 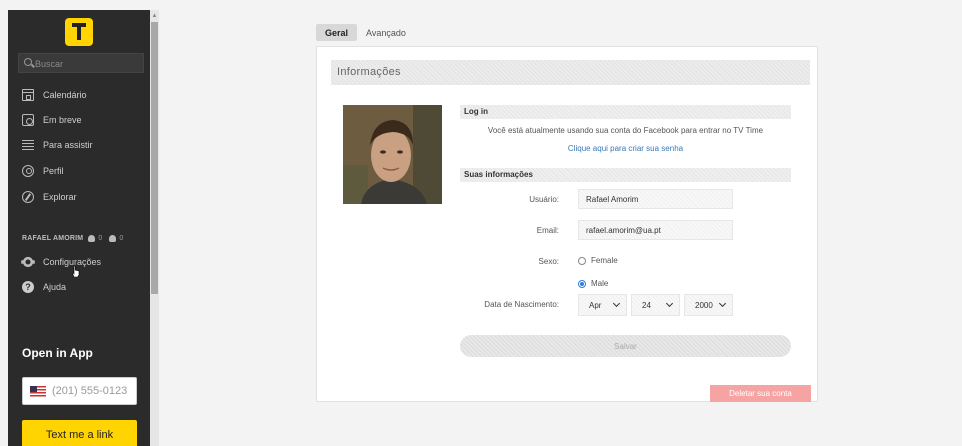 I want to click on sidebar-item-label: Calendário, so click(x=65, y=95).